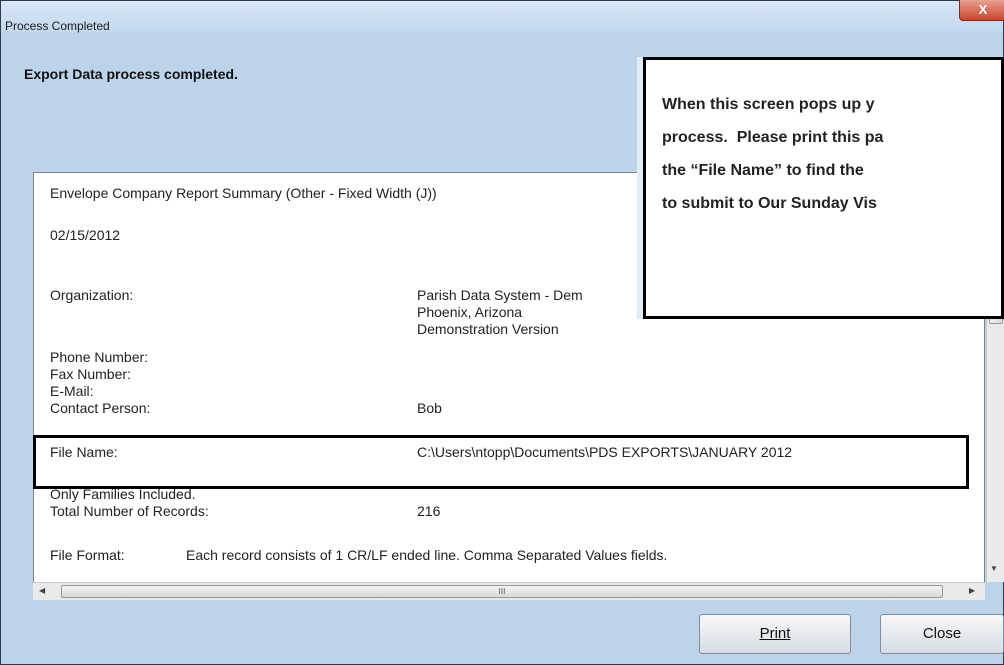 The height and width of the screenshot is (665, 1004). Describe the element at coordinates (100, 408) in the screenshot. I see `contact-label: Contact Person:` at that location.